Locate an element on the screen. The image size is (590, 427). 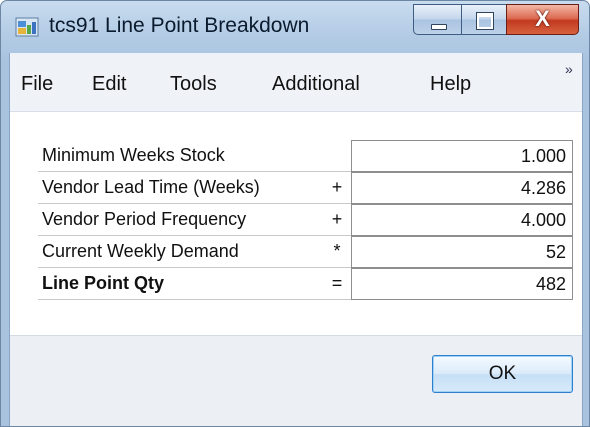
menu-overflow-chevron-icon: » is located at coordinates (569, 69).